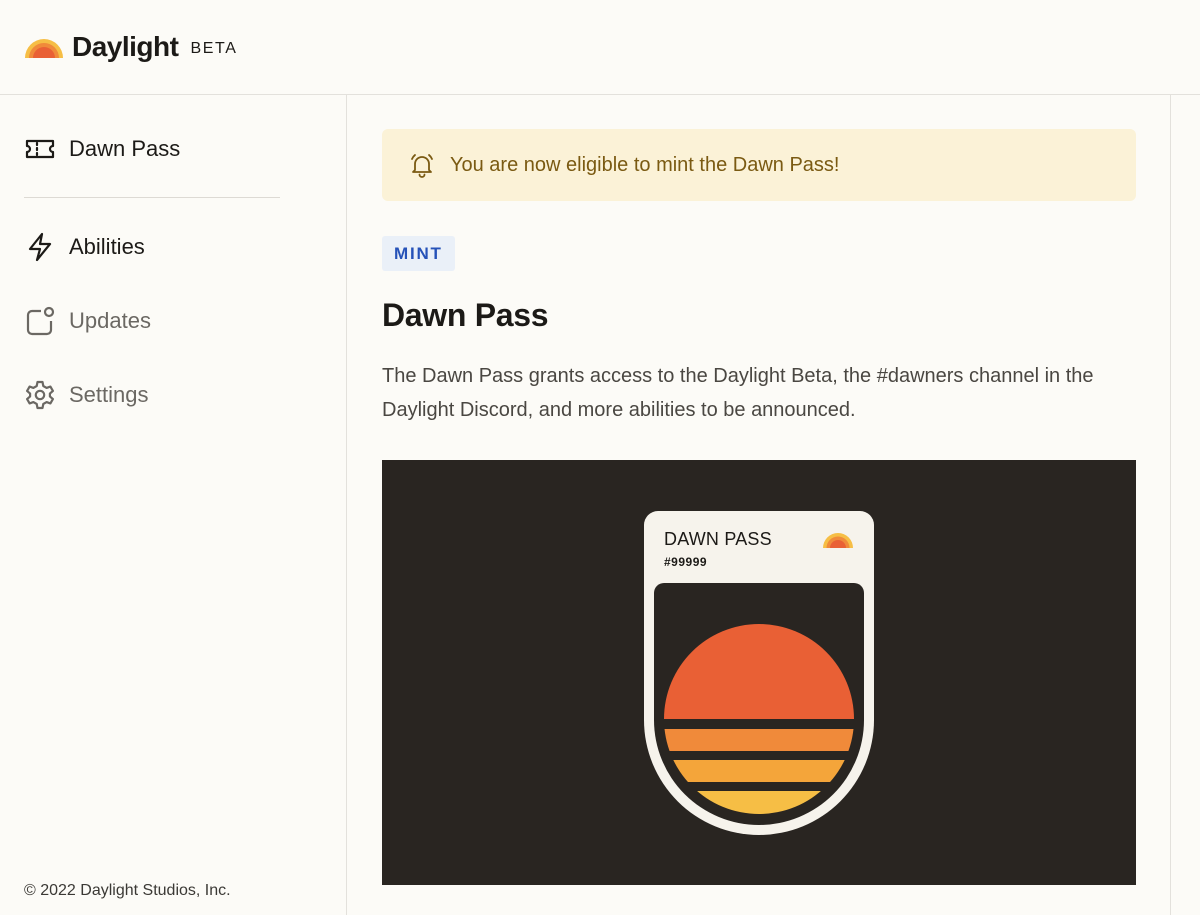  What do you see at coordinates (40, 321) in the screenshot?
I see `notification-square-icon` at bounding box center [40, 321].